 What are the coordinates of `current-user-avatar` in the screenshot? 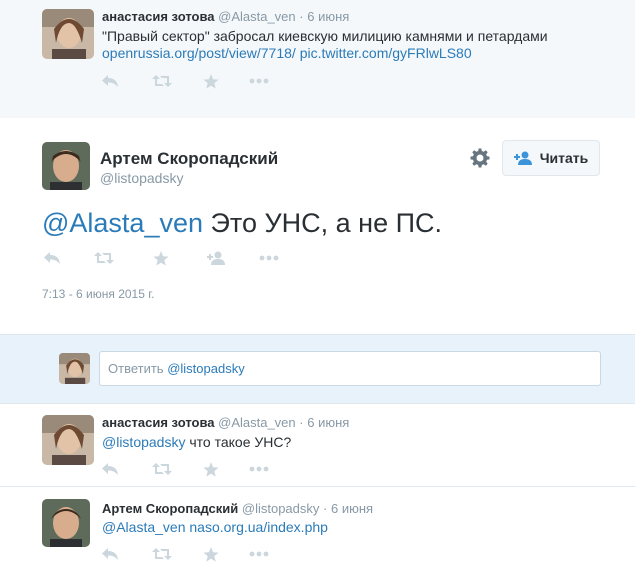 It's located at (74, 368).